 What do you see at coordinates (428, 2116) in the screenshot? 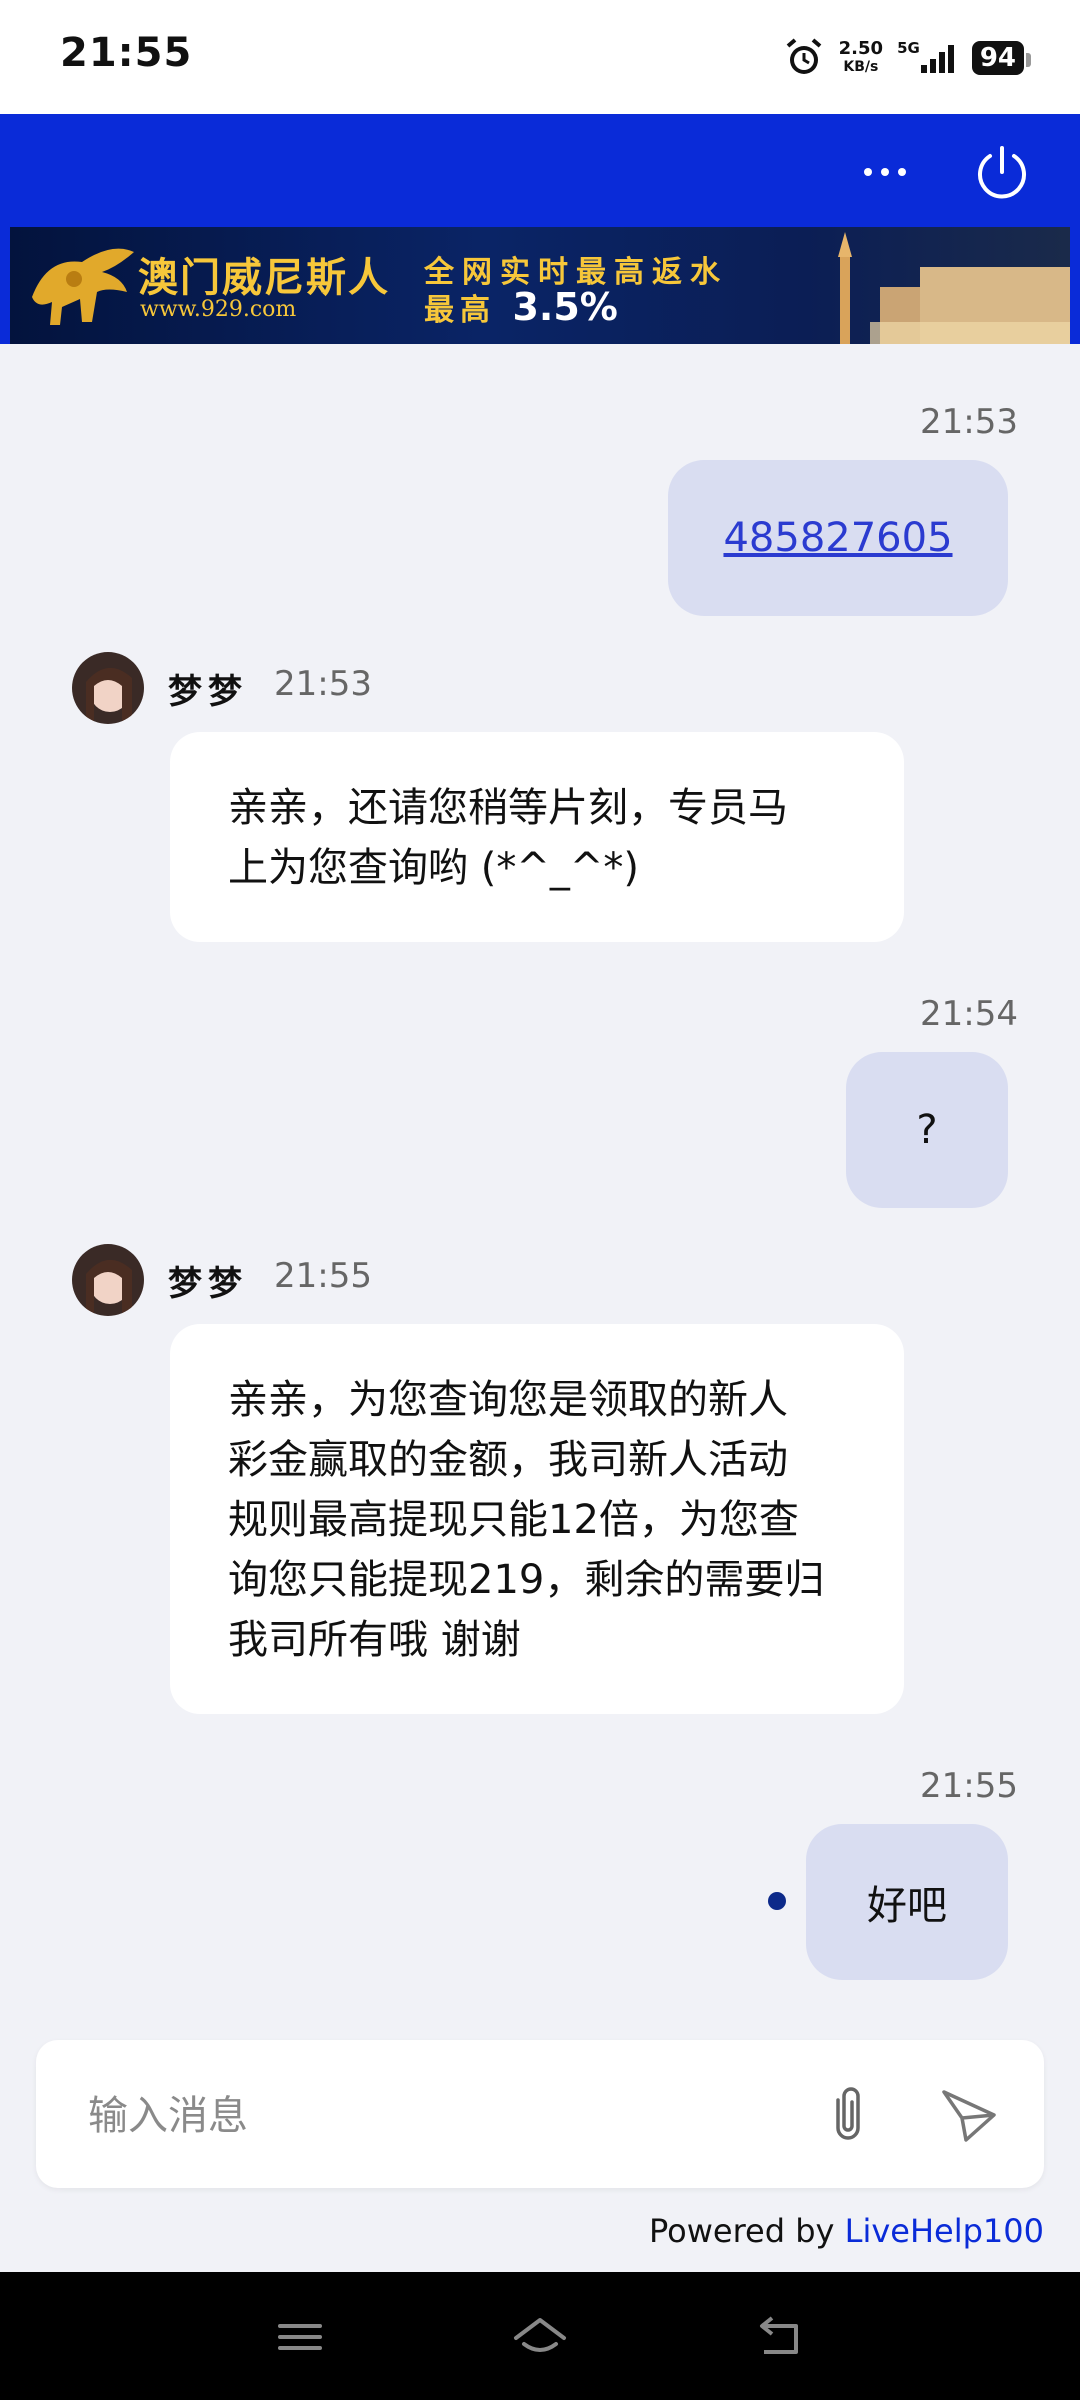
I see `message-input` at bounding box center [428, 2116].